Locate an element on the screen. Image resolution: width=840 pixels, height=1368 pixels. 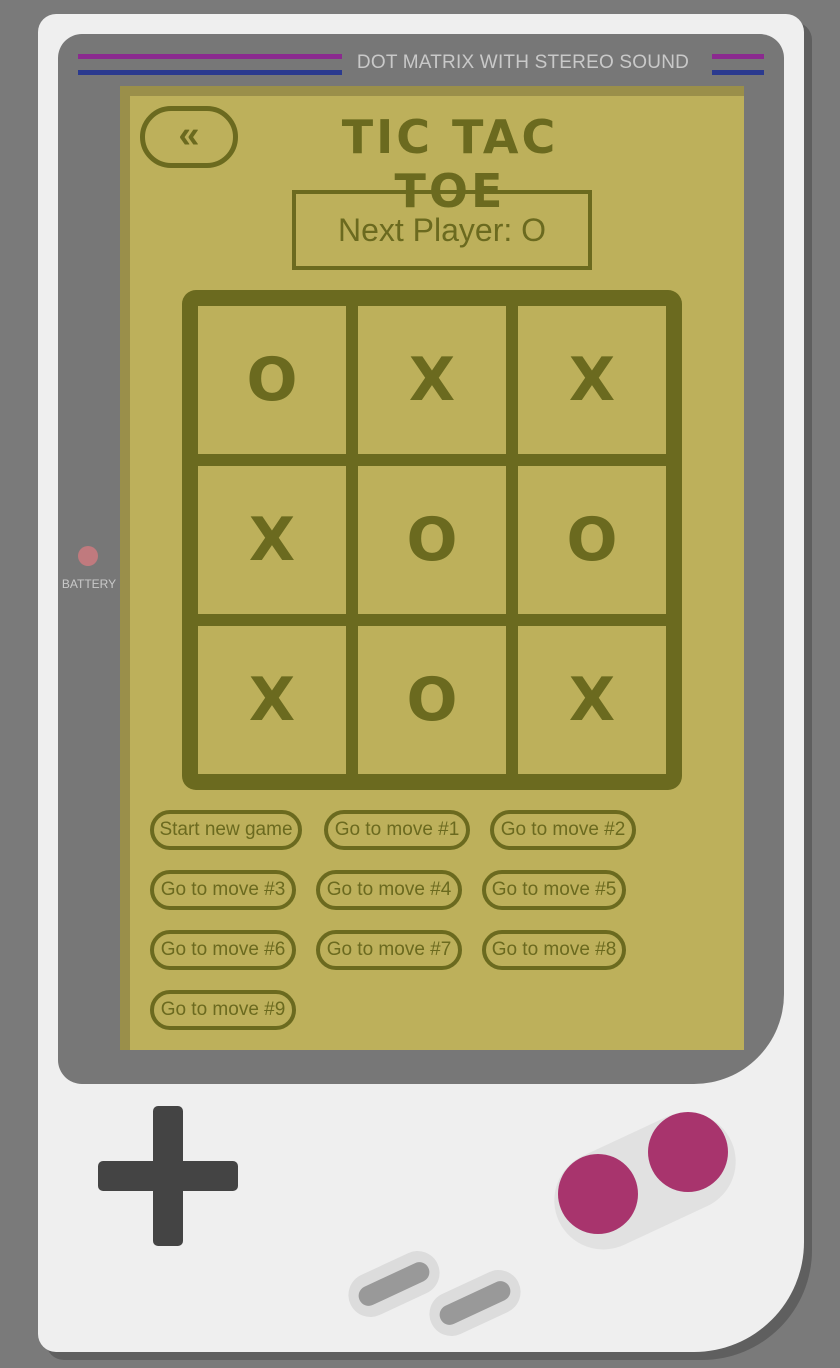
b-button is located at coordinates (598, 1194).